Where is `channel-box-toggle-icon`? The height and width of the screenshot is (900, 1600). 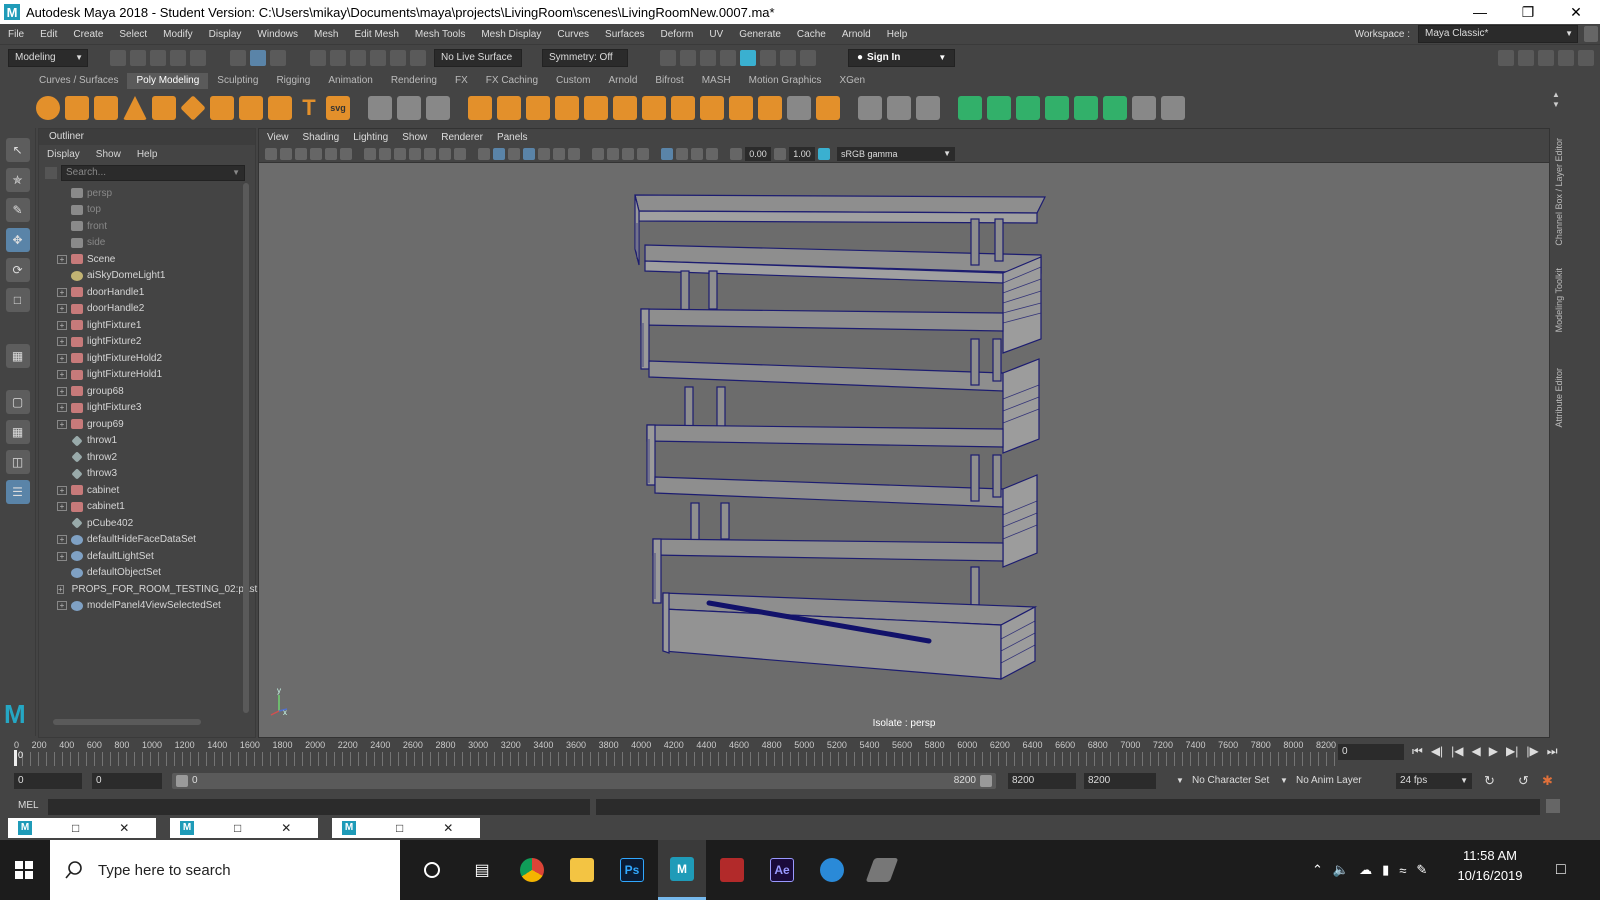 channel-box-toggle-icon is located at coordinates (1566, 57).